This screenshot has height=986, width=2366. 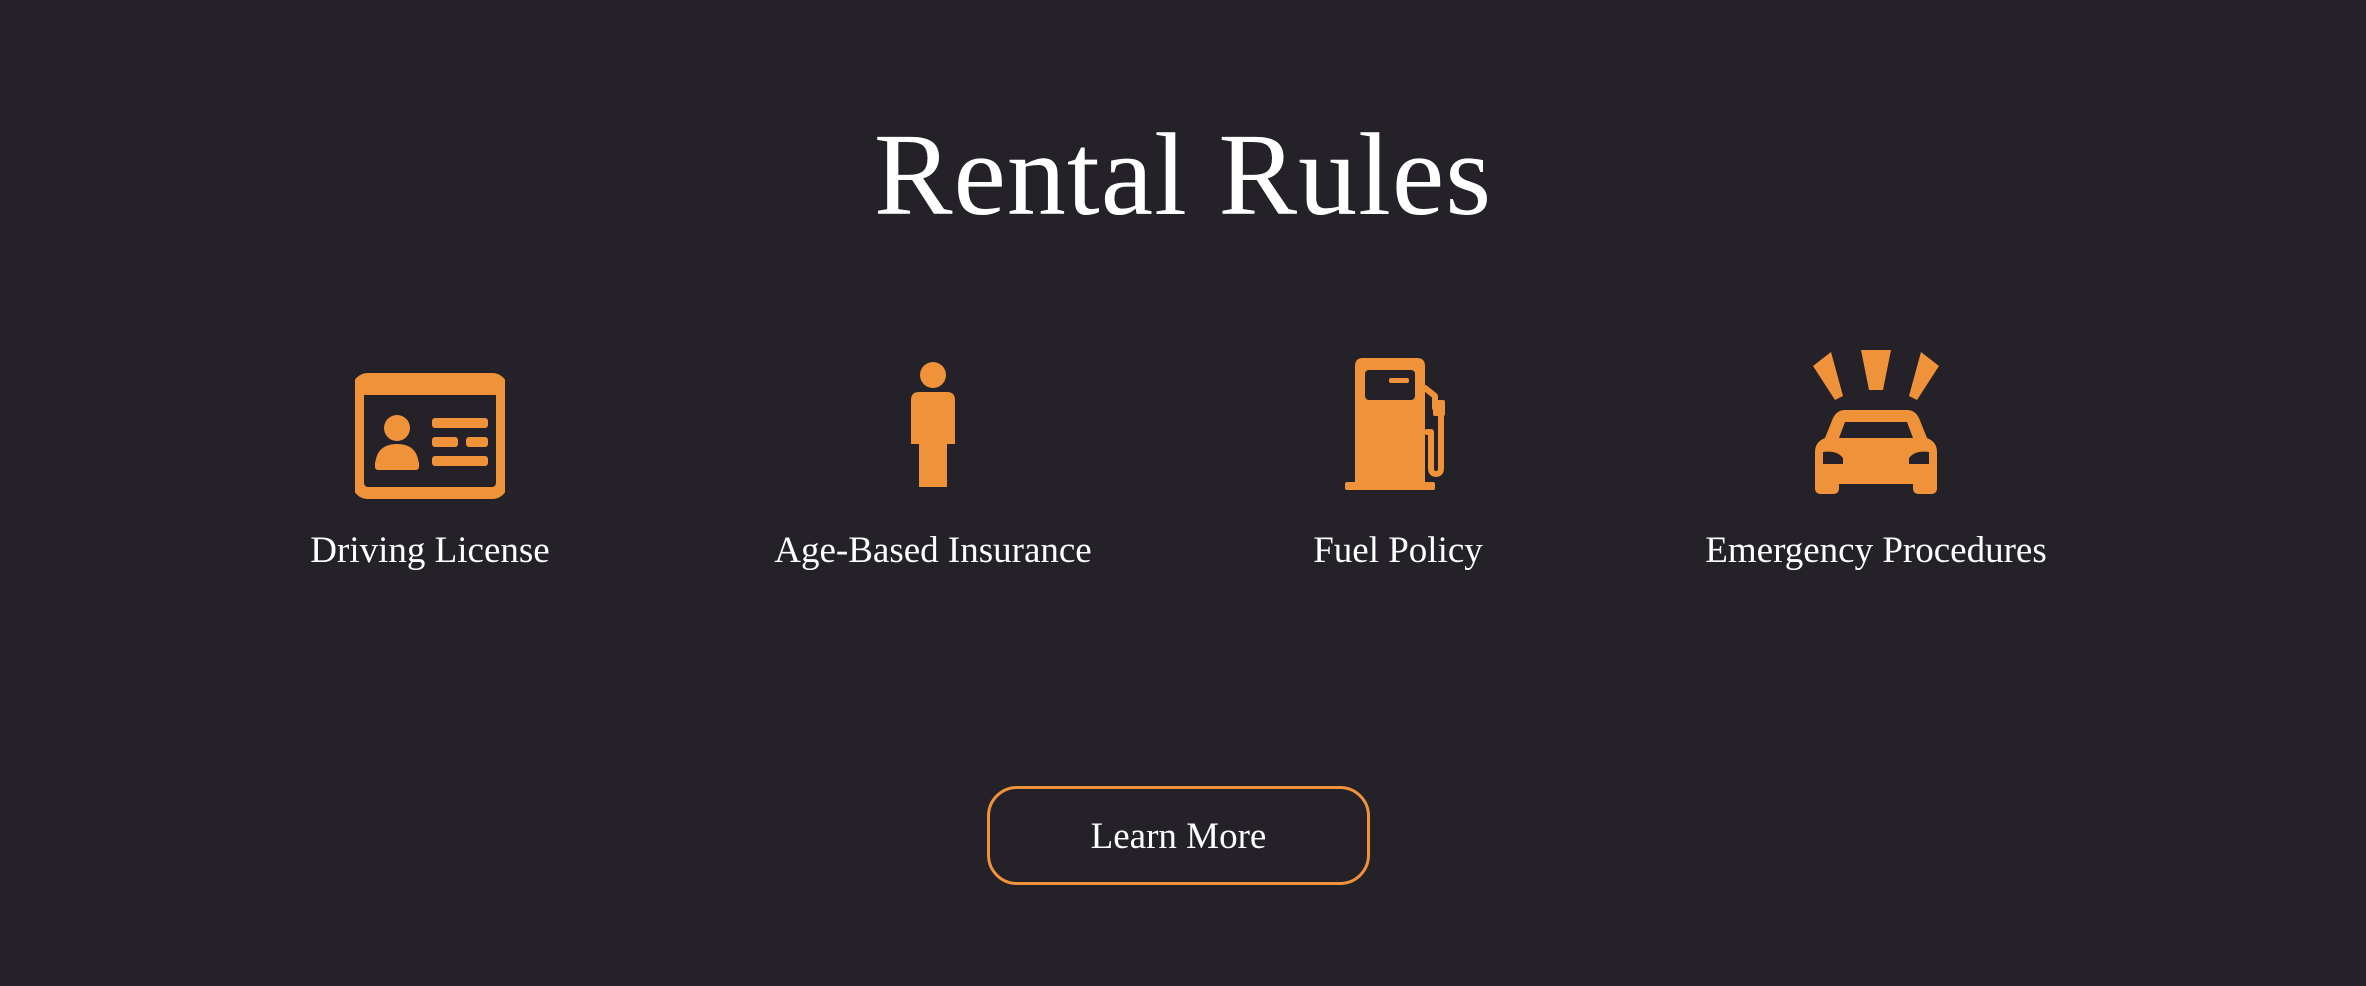 I want to click on feature-age-based-insurance: Age-Based Insurance, so click(x=933, y=468).